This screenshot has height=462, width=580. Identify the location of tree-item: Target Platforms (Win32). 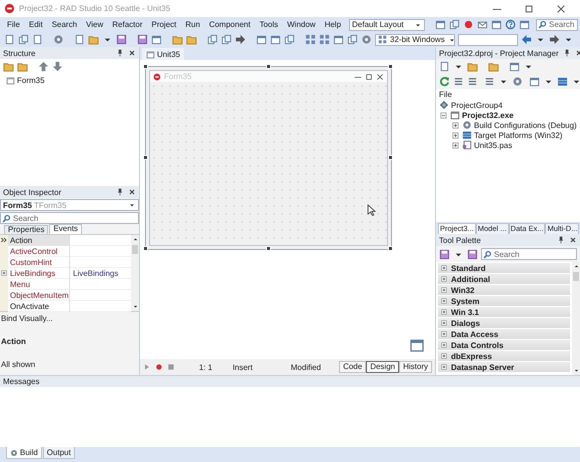
(518, 135).